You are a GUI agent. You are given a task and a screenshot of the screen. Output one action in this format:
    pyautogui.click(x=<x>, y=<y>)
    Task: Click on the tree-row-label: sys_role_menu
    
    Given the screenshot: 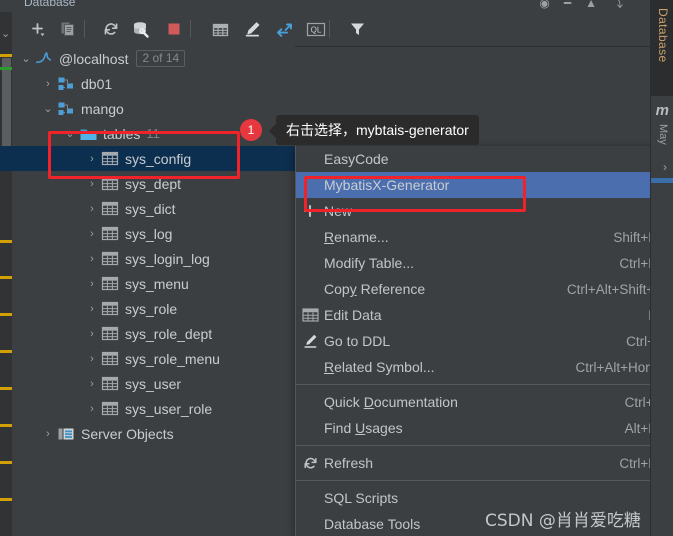 What is the action you would take?
    pyautogui.click(x=172, y=358)
    